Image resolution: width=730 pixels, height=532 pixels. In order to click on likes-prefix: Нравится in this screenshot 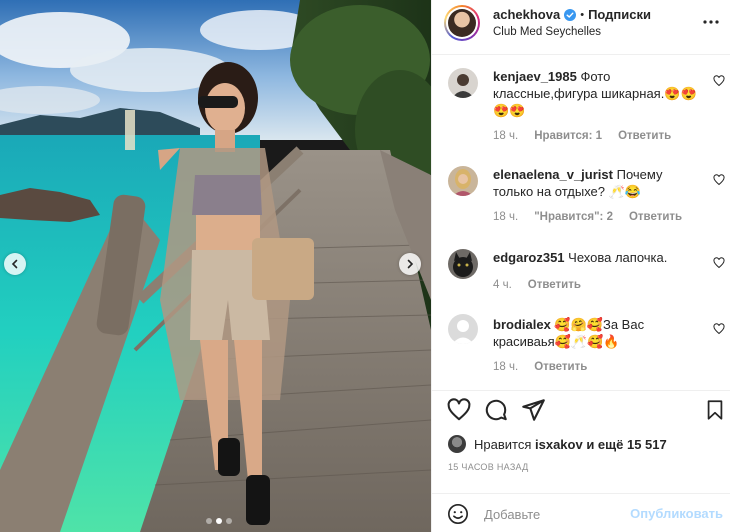, I will do `click(503, 444)`.